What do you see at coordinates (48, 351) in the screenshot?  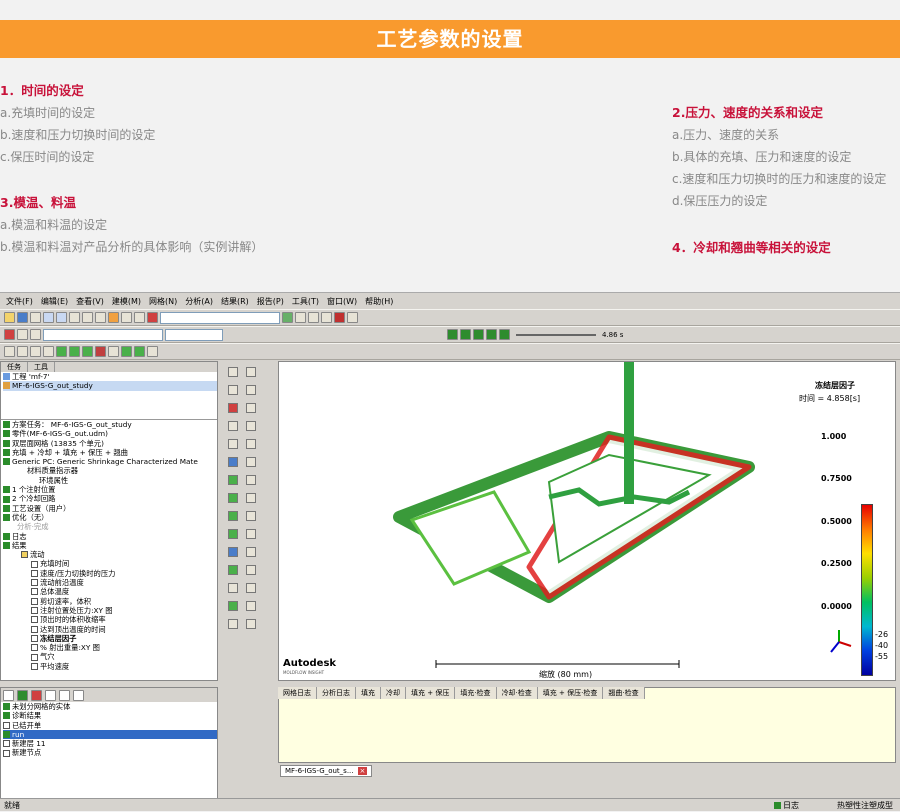 I see `surface-icon` at bounding box center [48, 351].